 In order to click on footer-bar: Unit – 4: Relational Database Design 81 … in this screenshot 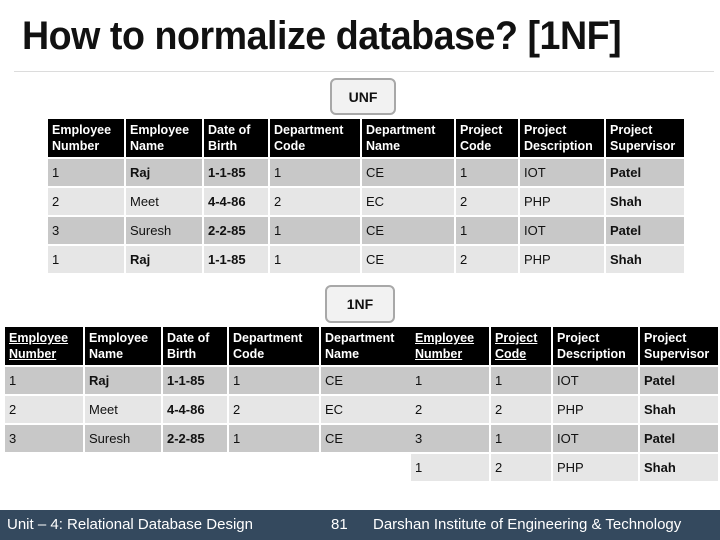, I will do `click(360, 525)`.